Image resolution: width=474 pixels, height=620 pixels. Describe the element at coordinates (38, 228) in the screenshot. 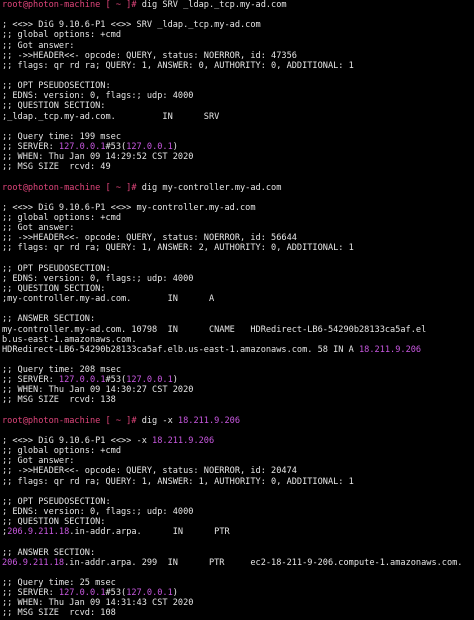

I see `terminal-text: ;; Got answer:` at that location.